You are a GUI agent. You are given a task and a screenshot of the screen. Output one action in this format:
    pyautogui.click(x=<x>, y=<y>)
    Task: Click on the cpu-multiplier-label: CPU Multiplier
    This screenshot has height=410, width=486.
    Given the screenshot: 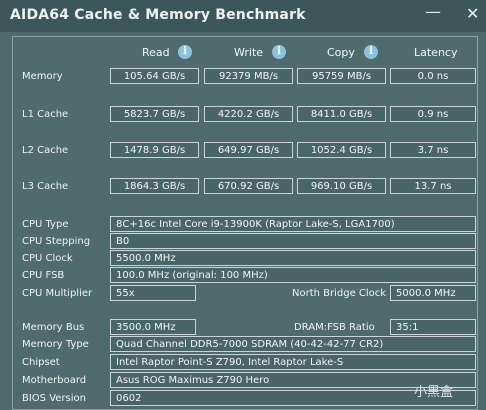 What is the action you would take?
    pyautogui.click(x=57, y=293)
    